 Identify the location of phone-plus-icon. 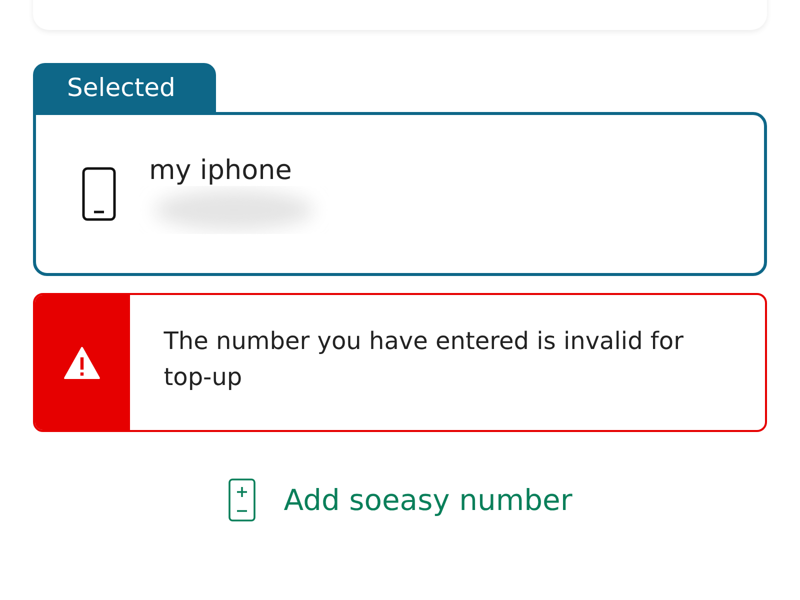
(242, 500).